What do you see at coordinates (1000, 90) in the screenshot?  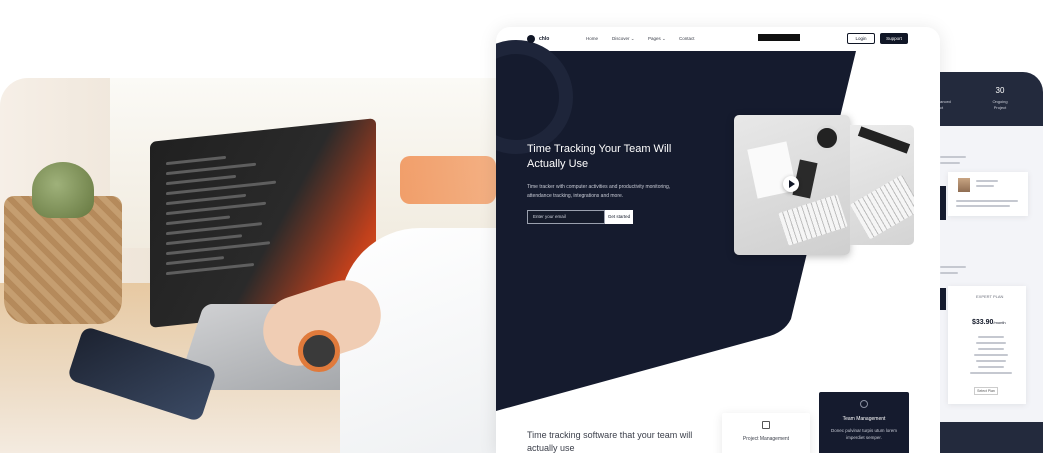 I see `stat-value: 30` at bounding box center [1000, 90].